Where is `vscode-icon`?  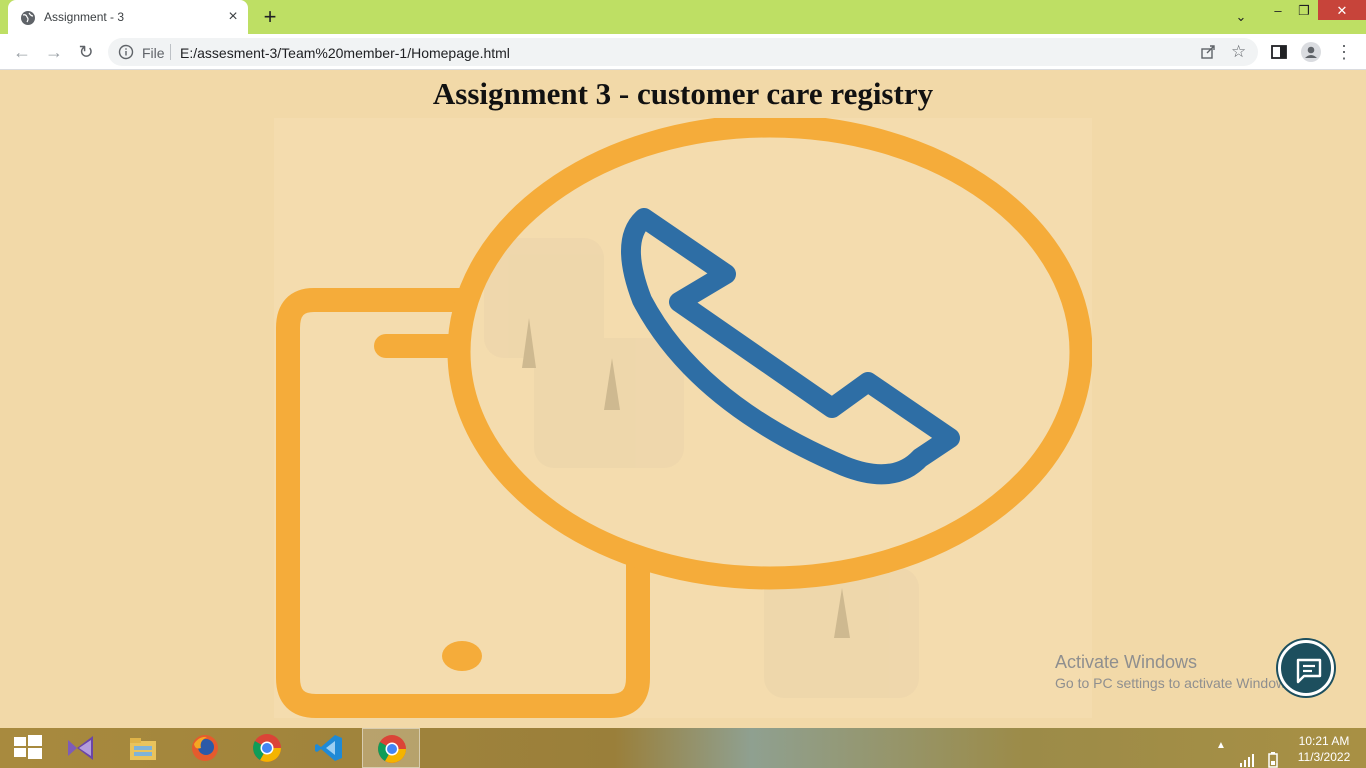
vscode-icon is located at coordinates (328, 748).